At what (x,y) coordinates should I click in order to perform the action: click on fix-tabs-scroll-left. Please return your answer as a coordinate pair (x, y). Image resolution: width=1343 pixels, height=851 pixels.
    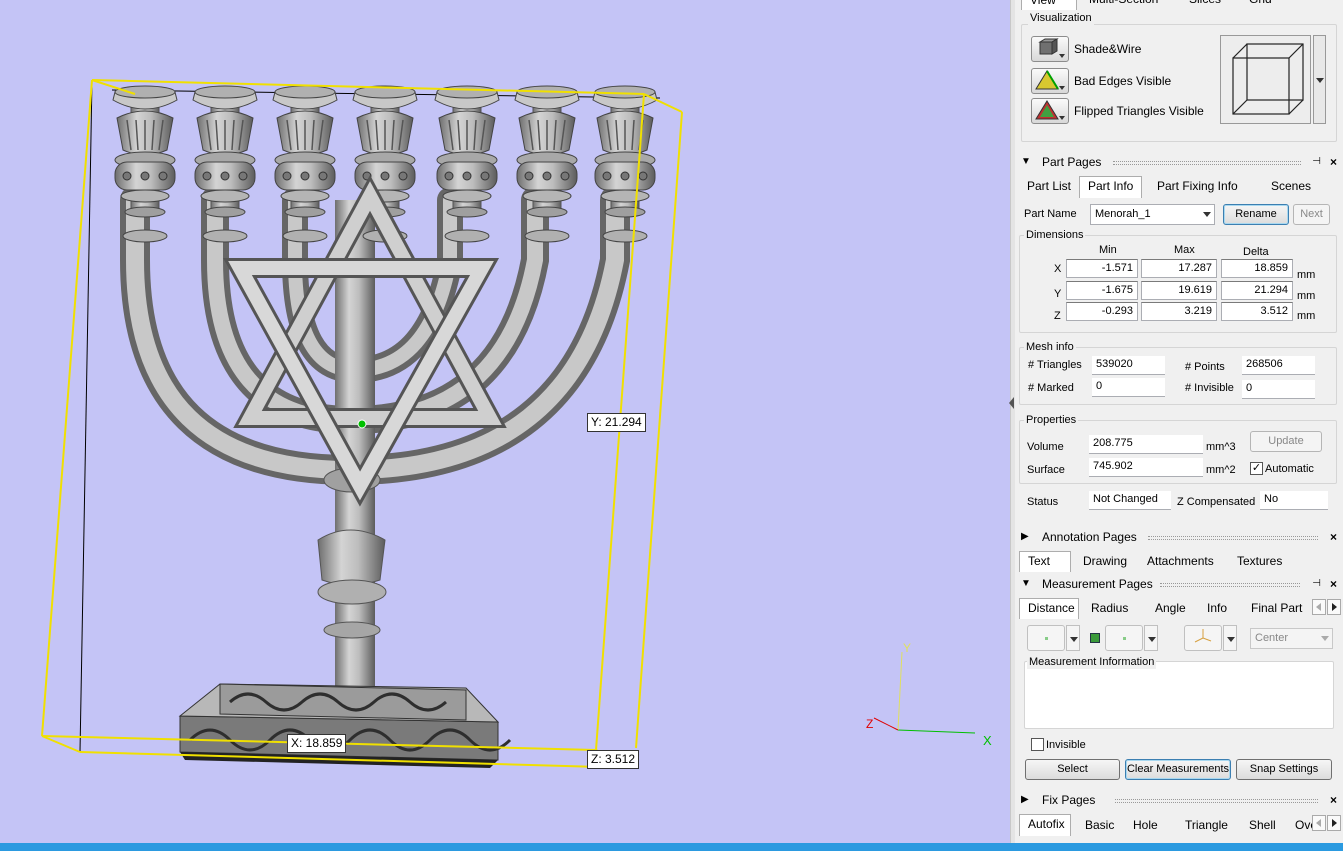
    Looking at the image, I should click on (1319, 823).